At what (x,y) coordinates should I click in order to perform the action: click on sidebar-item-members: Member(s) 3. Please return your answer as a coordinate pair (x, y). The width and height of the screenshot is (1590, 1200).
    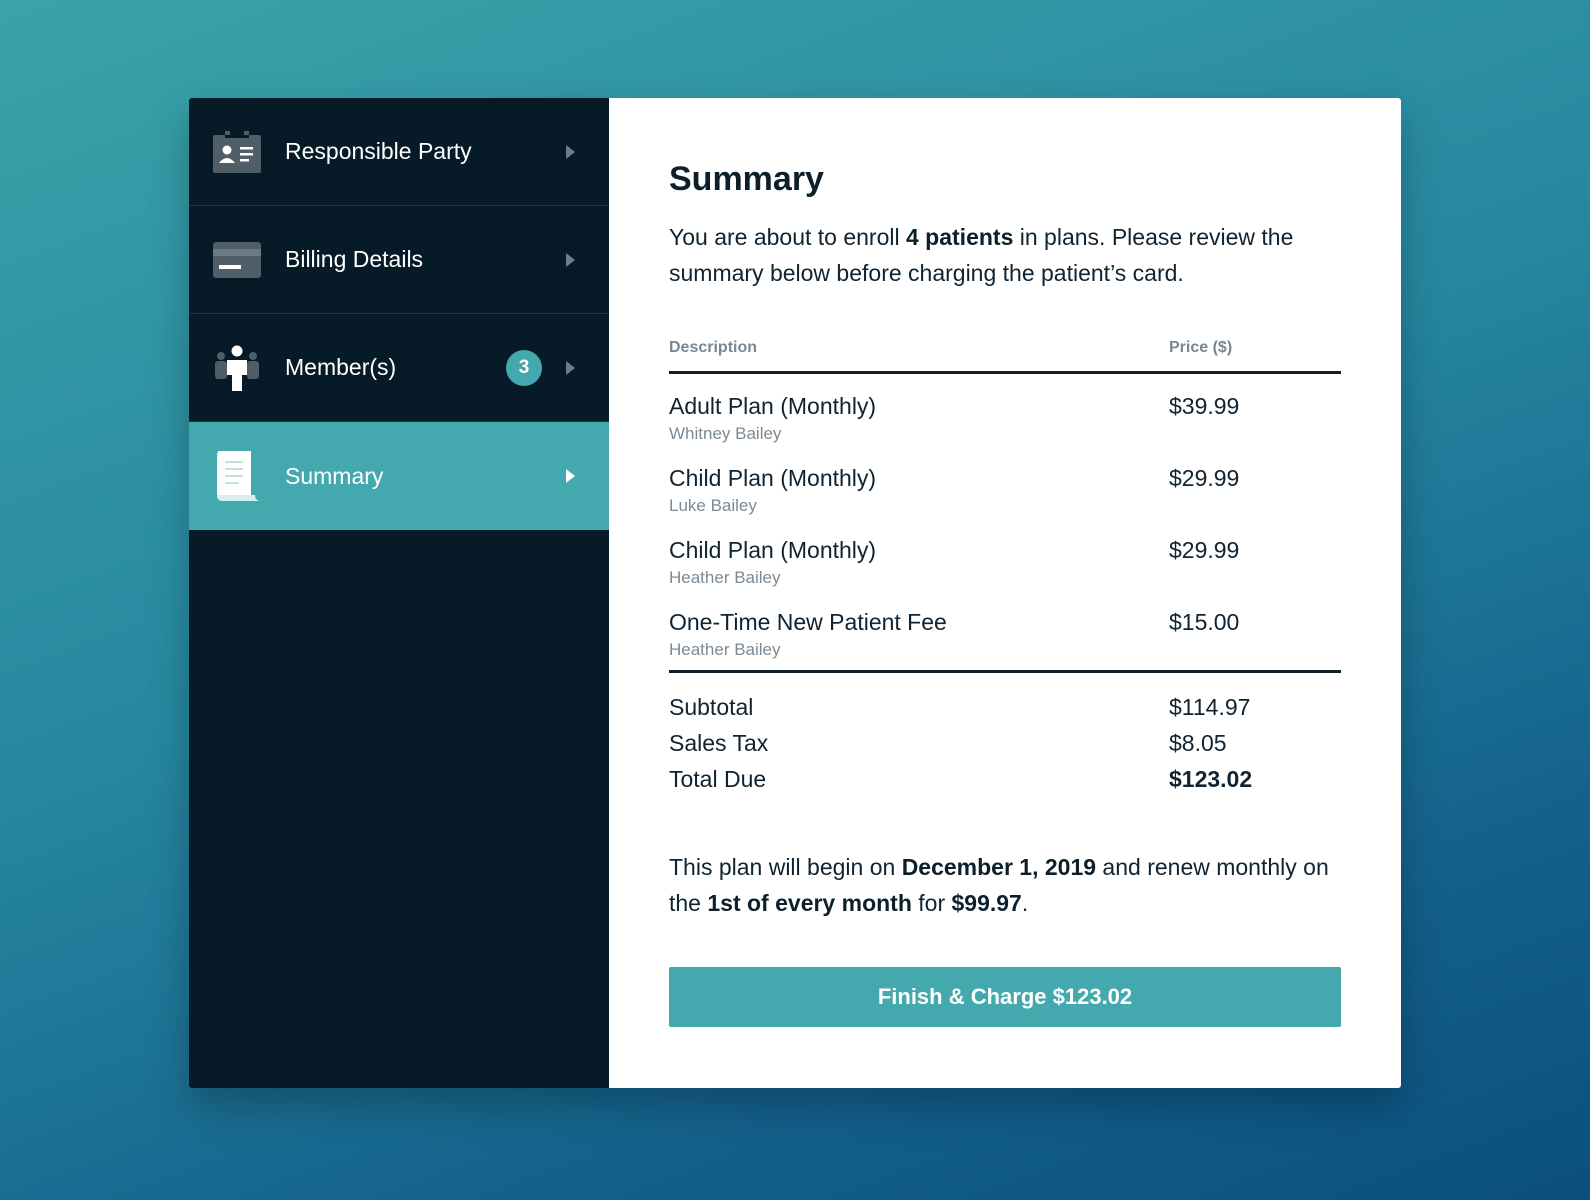
    Looking at the image, I should click on (399, 368).